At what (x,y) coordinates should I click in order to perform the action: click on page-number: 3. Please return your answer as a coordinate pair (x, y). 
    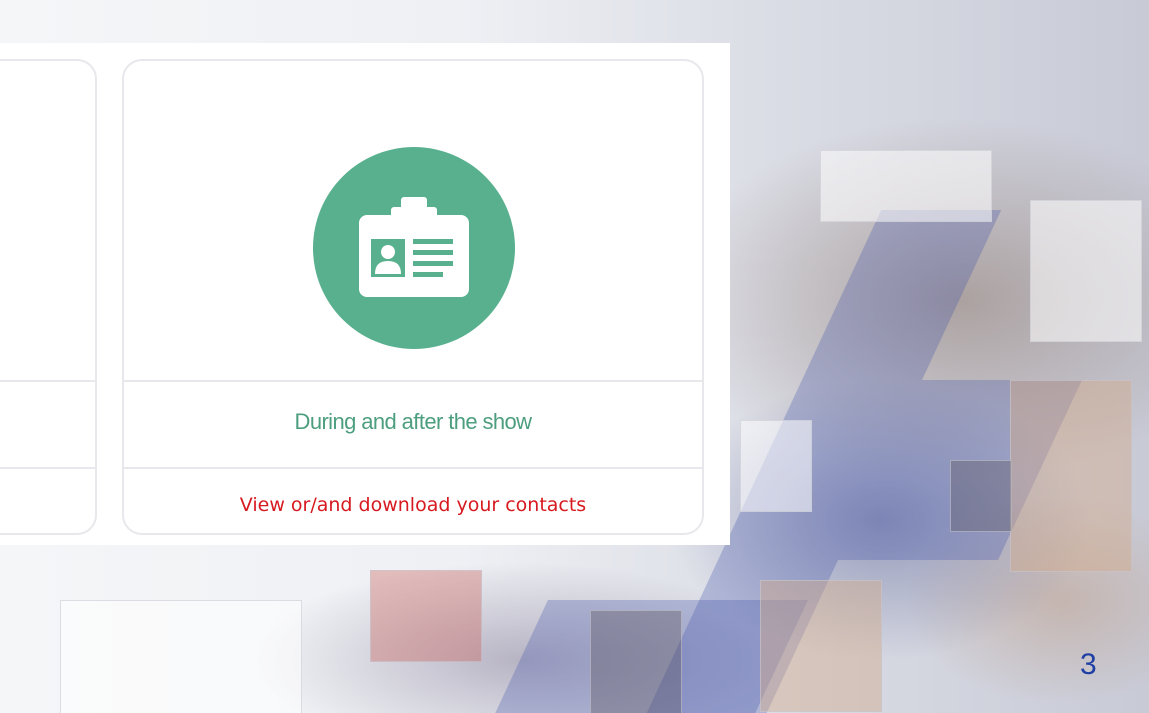
    Looking at the image, I should click on (1088, 664).